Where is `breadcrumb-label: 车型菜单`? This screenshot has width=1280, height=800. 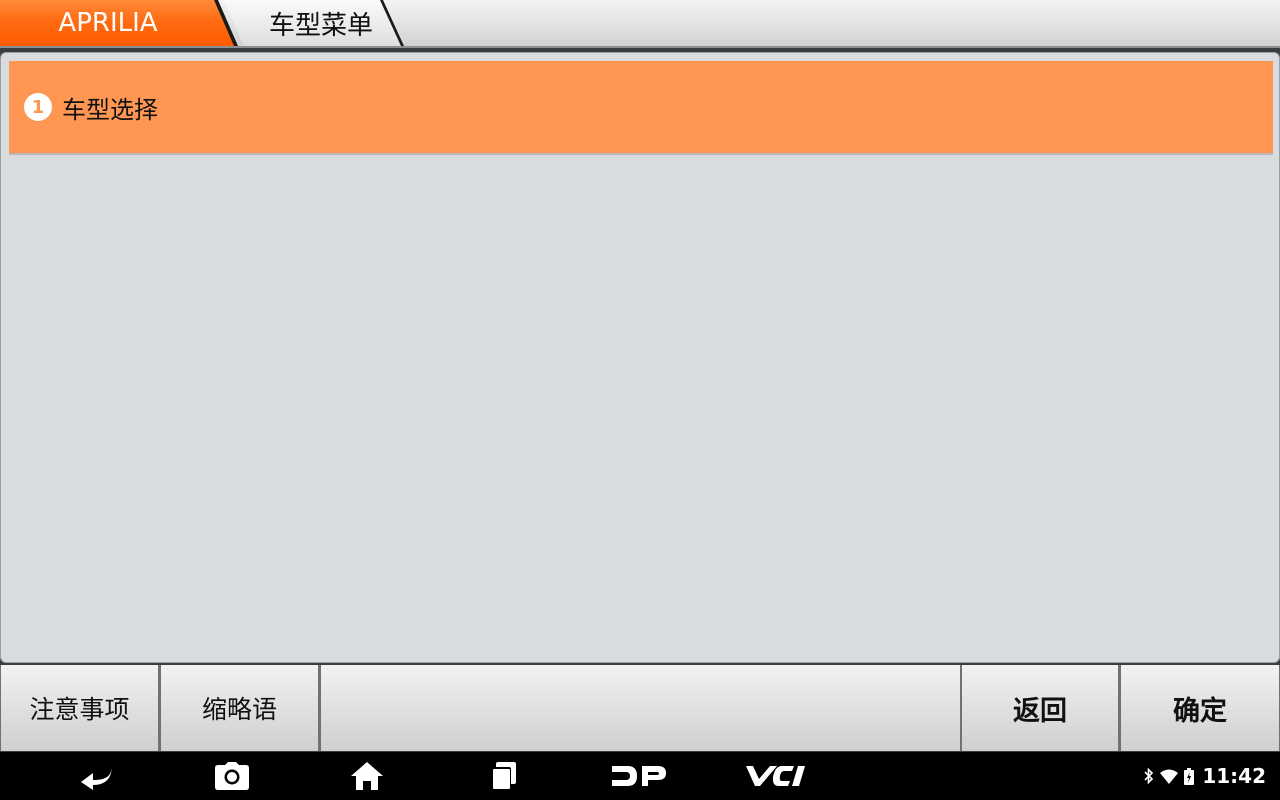
breadcrumb-label: 车型菜单 is located at coordinates (320, 25).